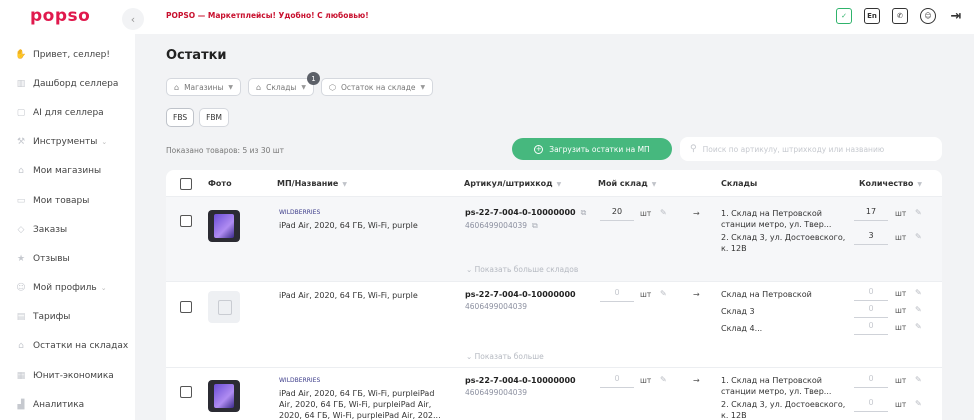 This screenshot has width=974, height=420. Describe the element at coordinates (21, 229) in the screenshot. I see `tag-icon: ◇` at that location.